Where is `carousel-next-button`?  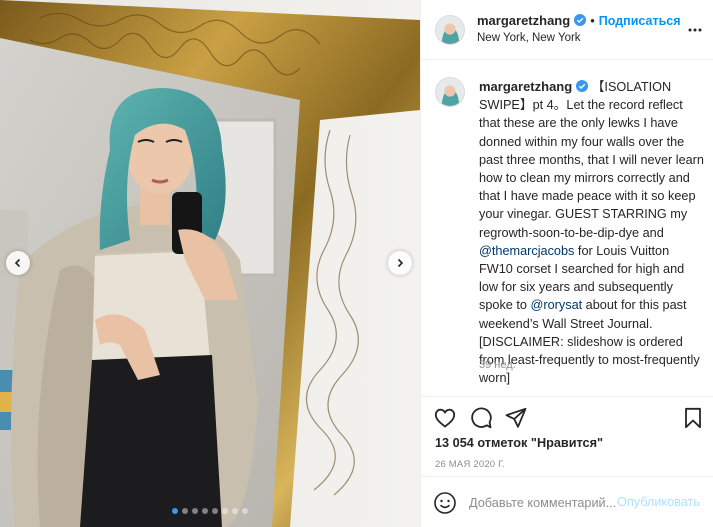 carousel-next-button is located at coordinates (400, 263).